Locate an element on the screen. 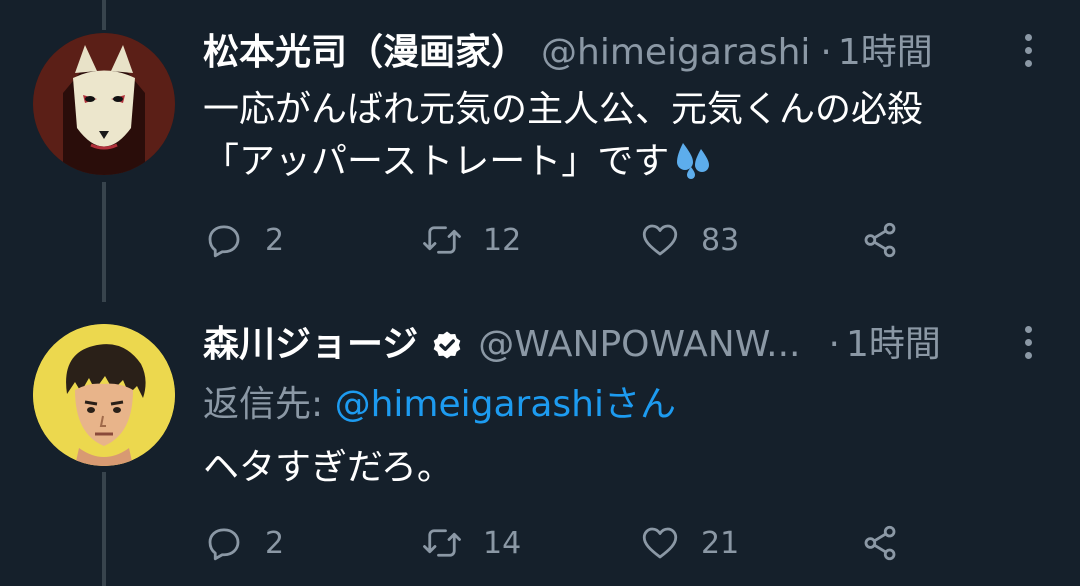 Image resolution: width=1080 pixels, height=586 pixels. boxer-avatar is located at coordinates (104, 395).